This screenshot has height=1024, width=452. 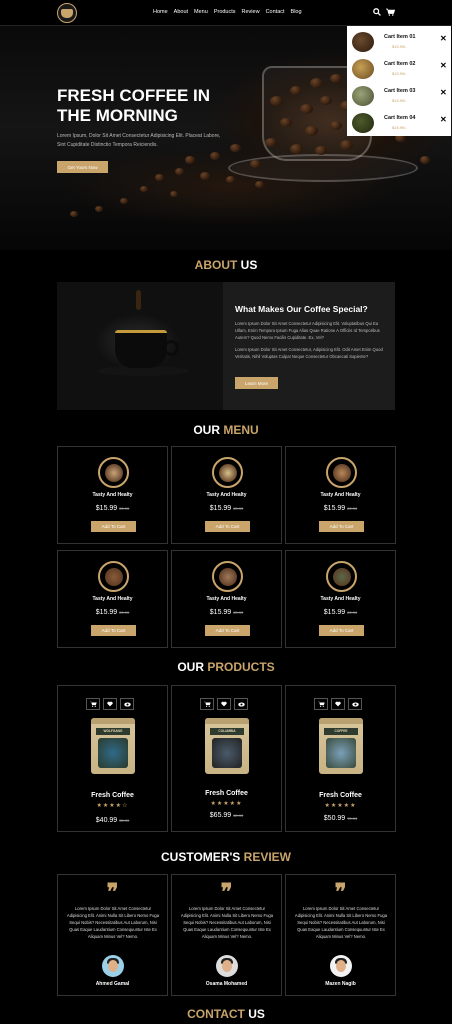 What do you see at coordinates (226, 495) in the screenshot?
I see `menu-card: Tasty And Healty $15.99 20.99 Add To Cart` at bounding box center [226, 495].